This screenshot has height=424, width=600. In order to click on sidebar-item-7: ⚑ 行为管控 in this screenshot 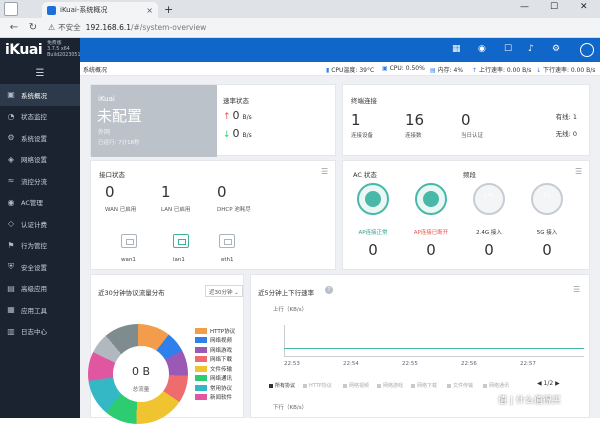, I will do `click(40, 246)`.